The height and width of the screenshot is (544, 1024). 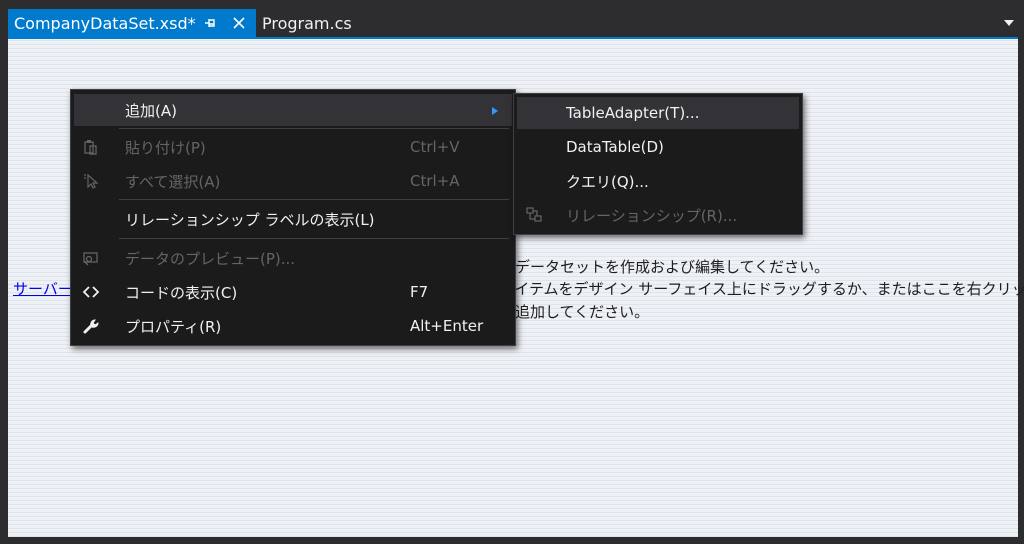 What do you see at coordinates (575, 312) in the screenshot?
I see `hint-text-line-3: を追加してください。` at bounding box center [575, 312].